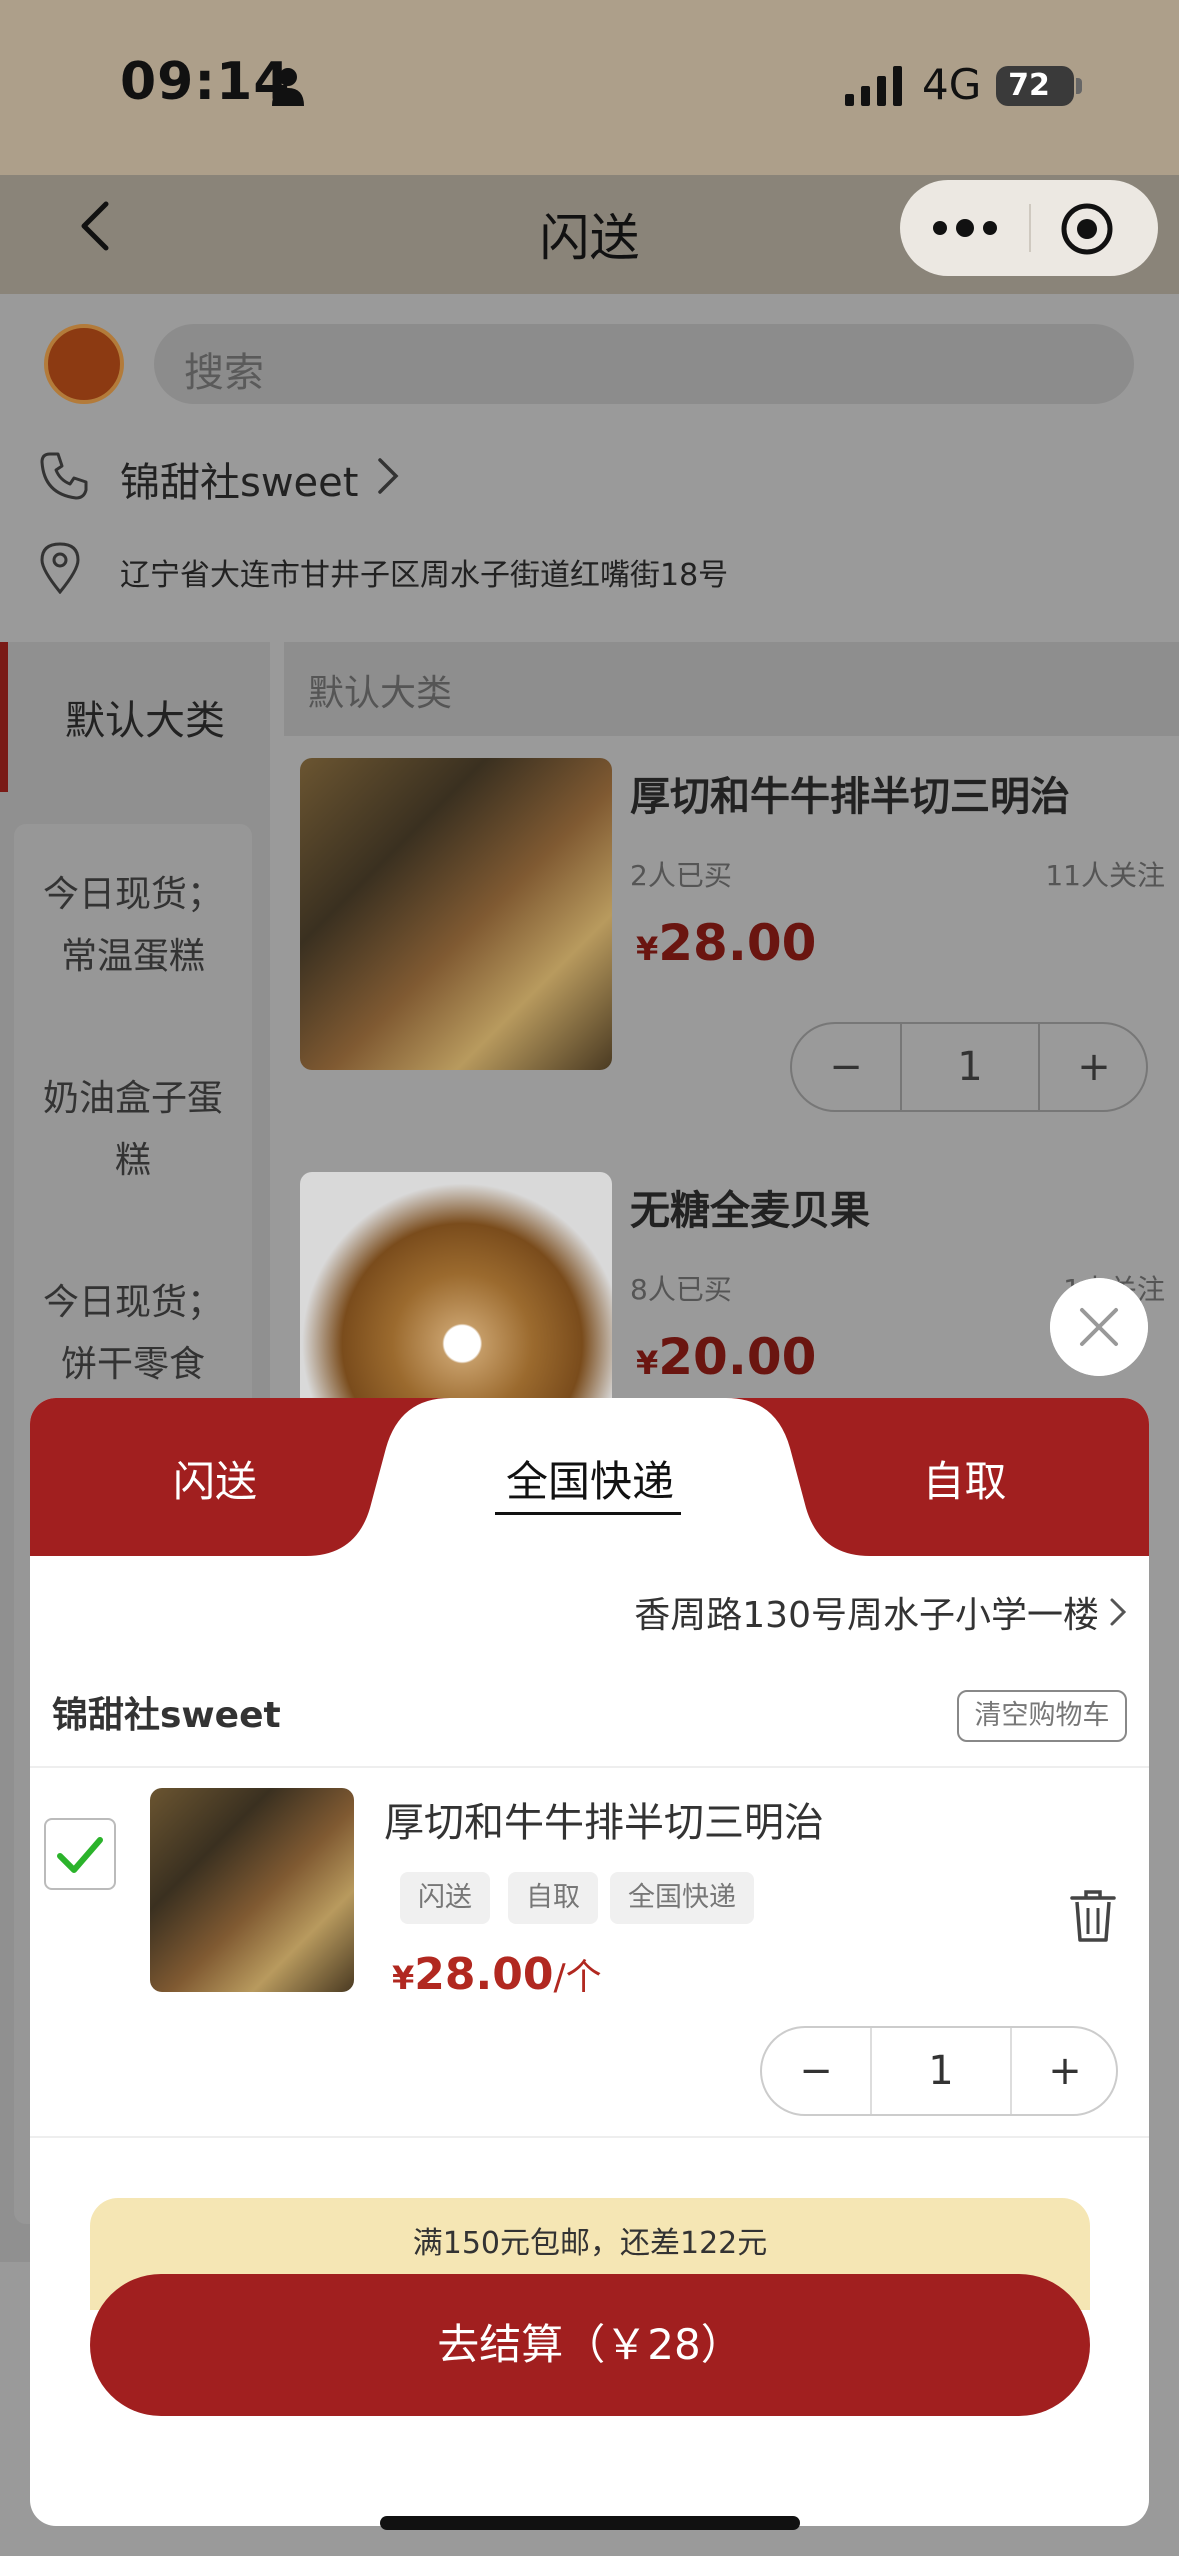 This screenshot has width=1179, height=2556. Describe the element at coordinates (456, 914) in the screenshot. I see `product-image-sandwich` at that location.